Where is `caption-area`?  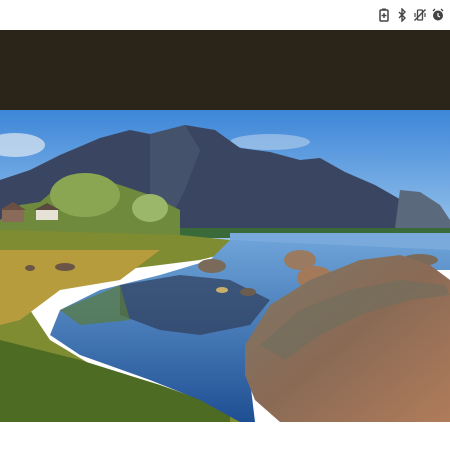
caption-area is located at coordinates (225, 436).